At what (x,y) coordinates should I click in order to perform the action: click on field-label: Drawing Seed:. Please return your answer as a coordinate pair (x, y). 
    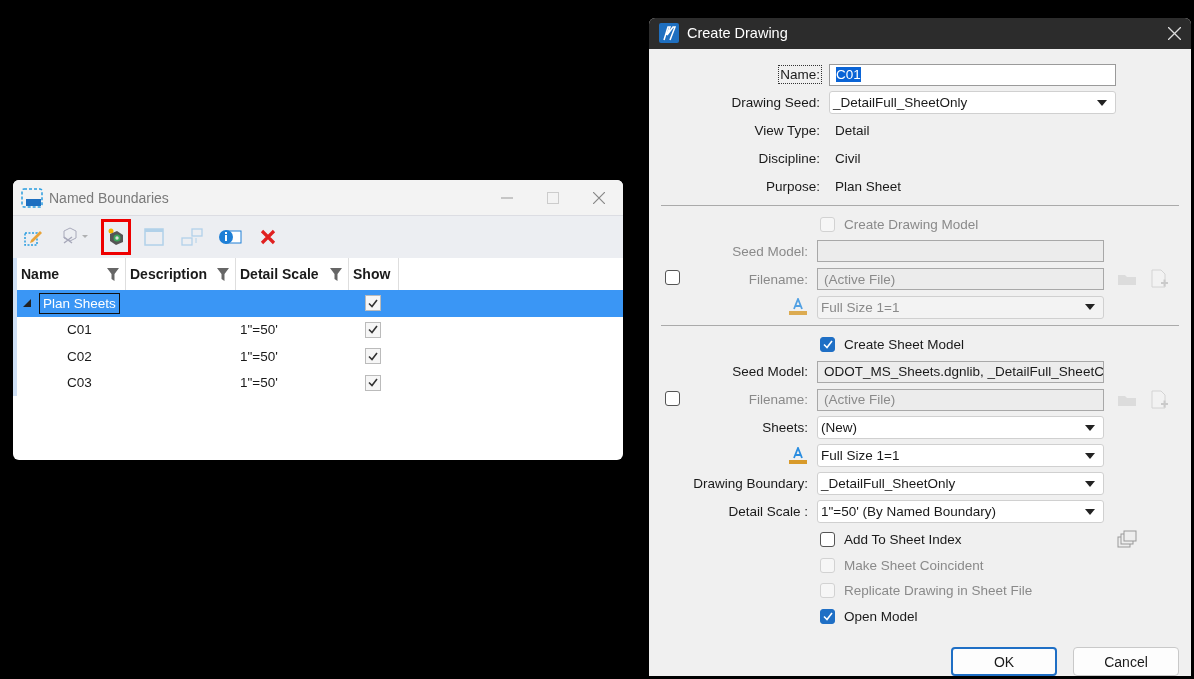
    Looking at the image, I should click on (775, 102).